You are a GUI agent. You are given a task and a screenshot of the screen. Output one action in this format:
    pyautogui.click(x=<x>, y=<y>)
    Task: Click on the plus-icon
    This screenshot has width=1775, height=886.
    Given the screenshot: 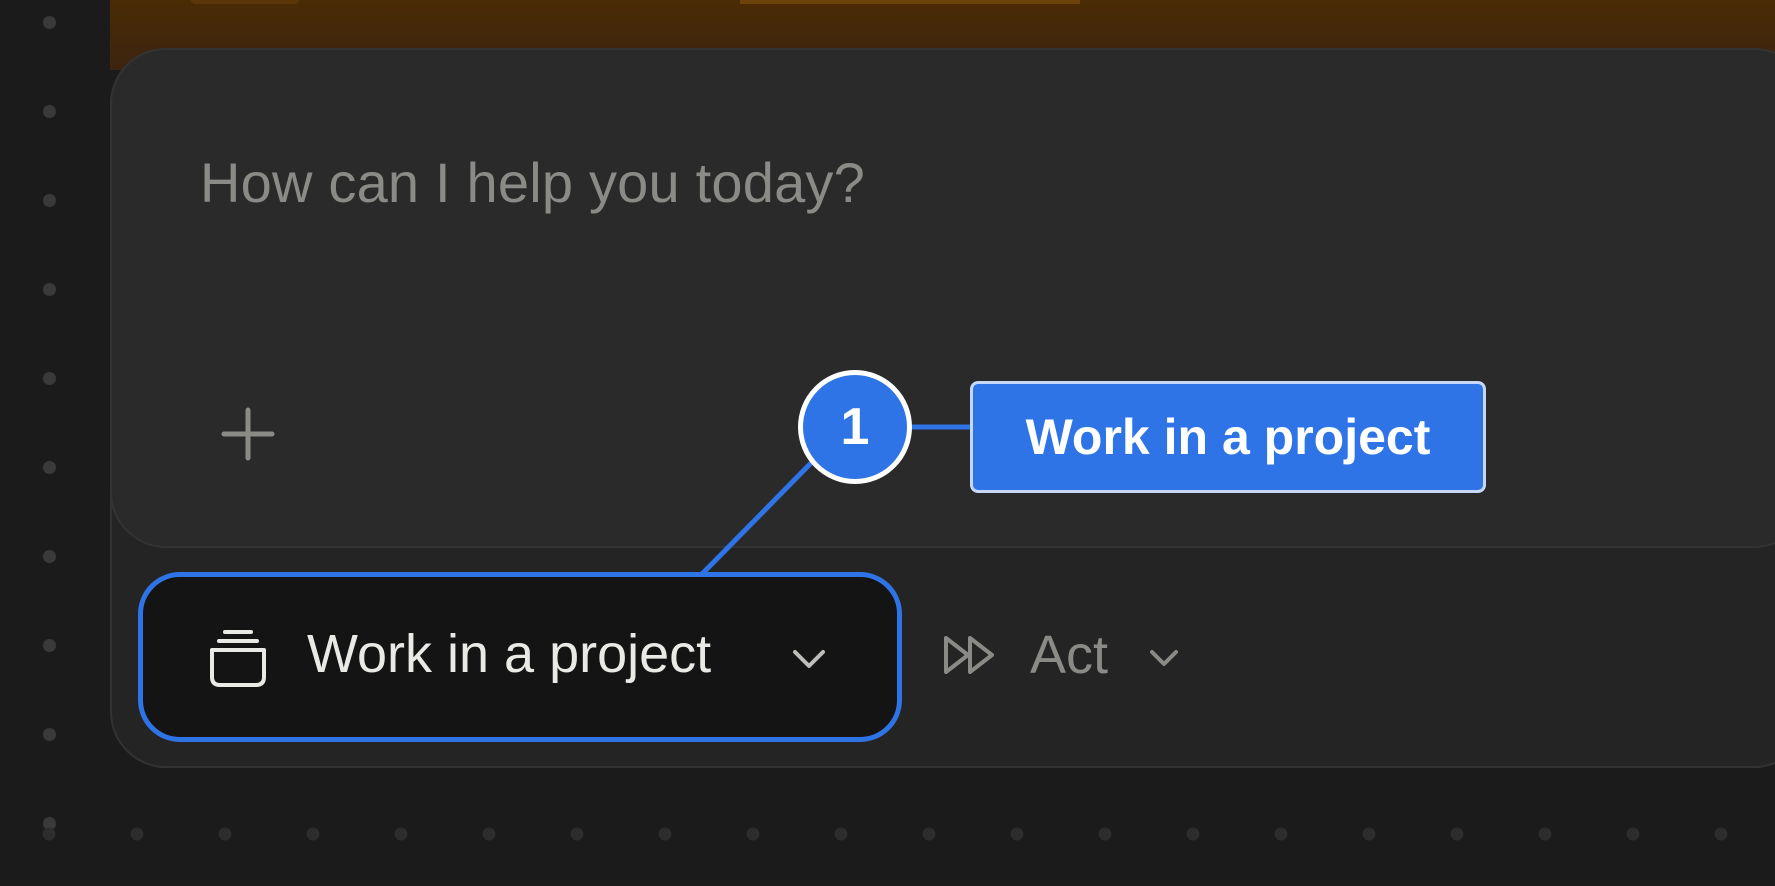 What is the action you would take?
    pyautogui.click(x=248, y=434)
    